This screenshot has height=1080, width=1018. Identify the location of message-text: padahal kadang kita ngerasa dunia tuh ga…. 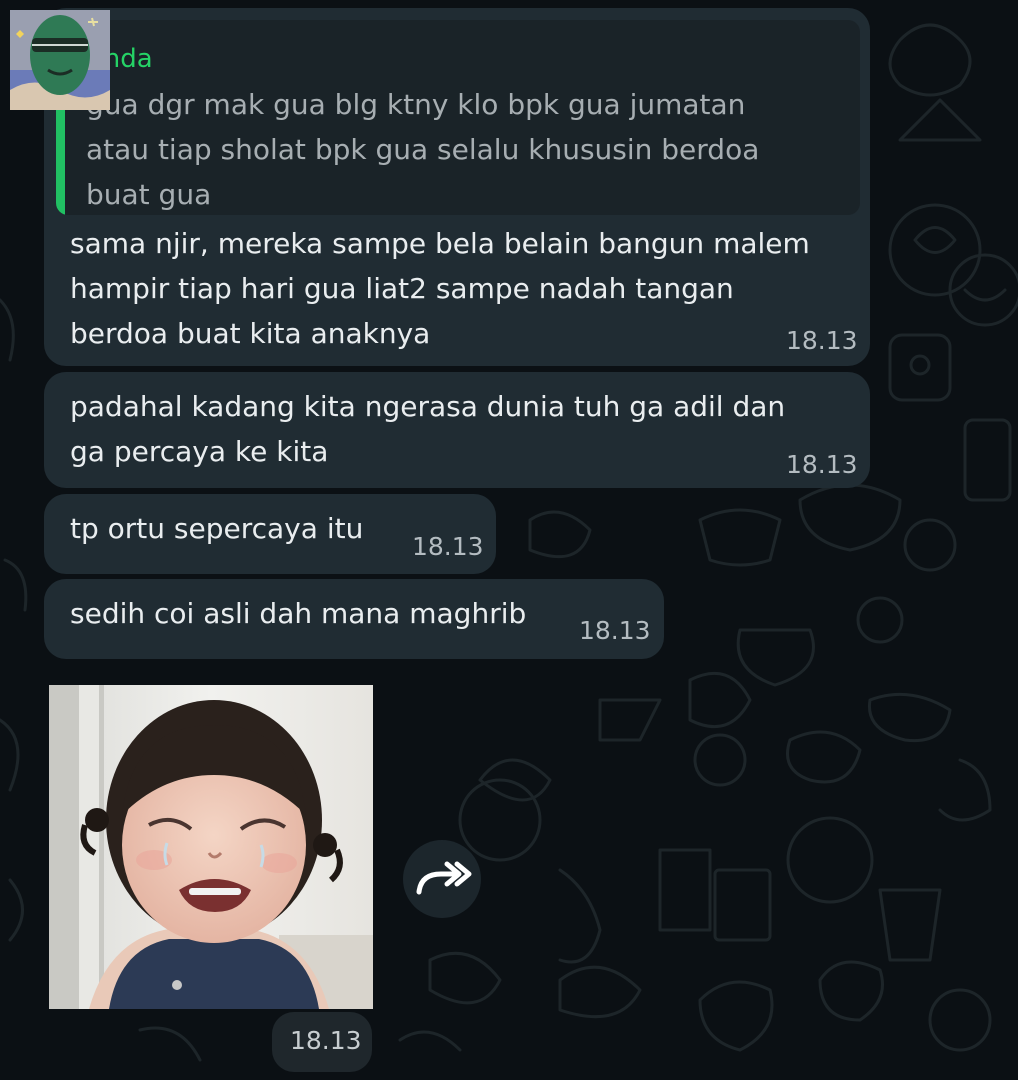
(428, 429).